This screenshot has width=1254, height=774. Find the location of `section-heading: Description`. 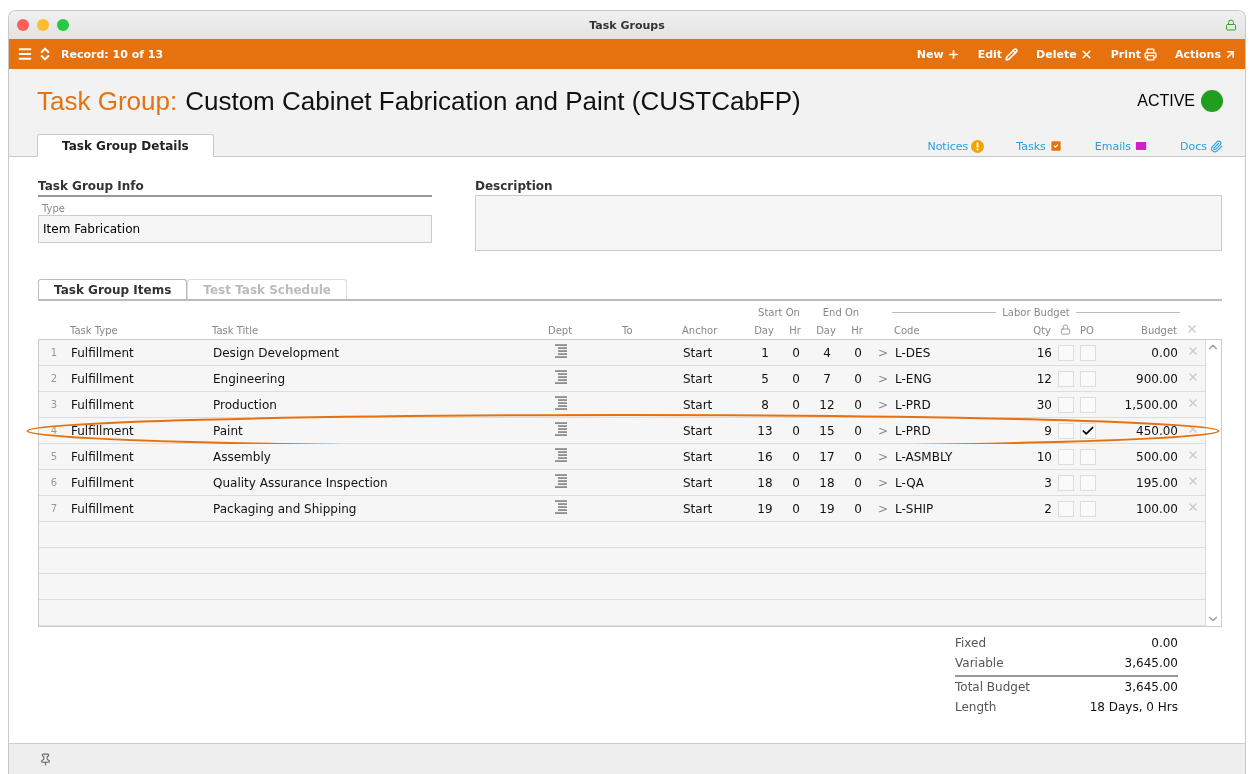

section-heading: Description is located at coordinates (514, 187).